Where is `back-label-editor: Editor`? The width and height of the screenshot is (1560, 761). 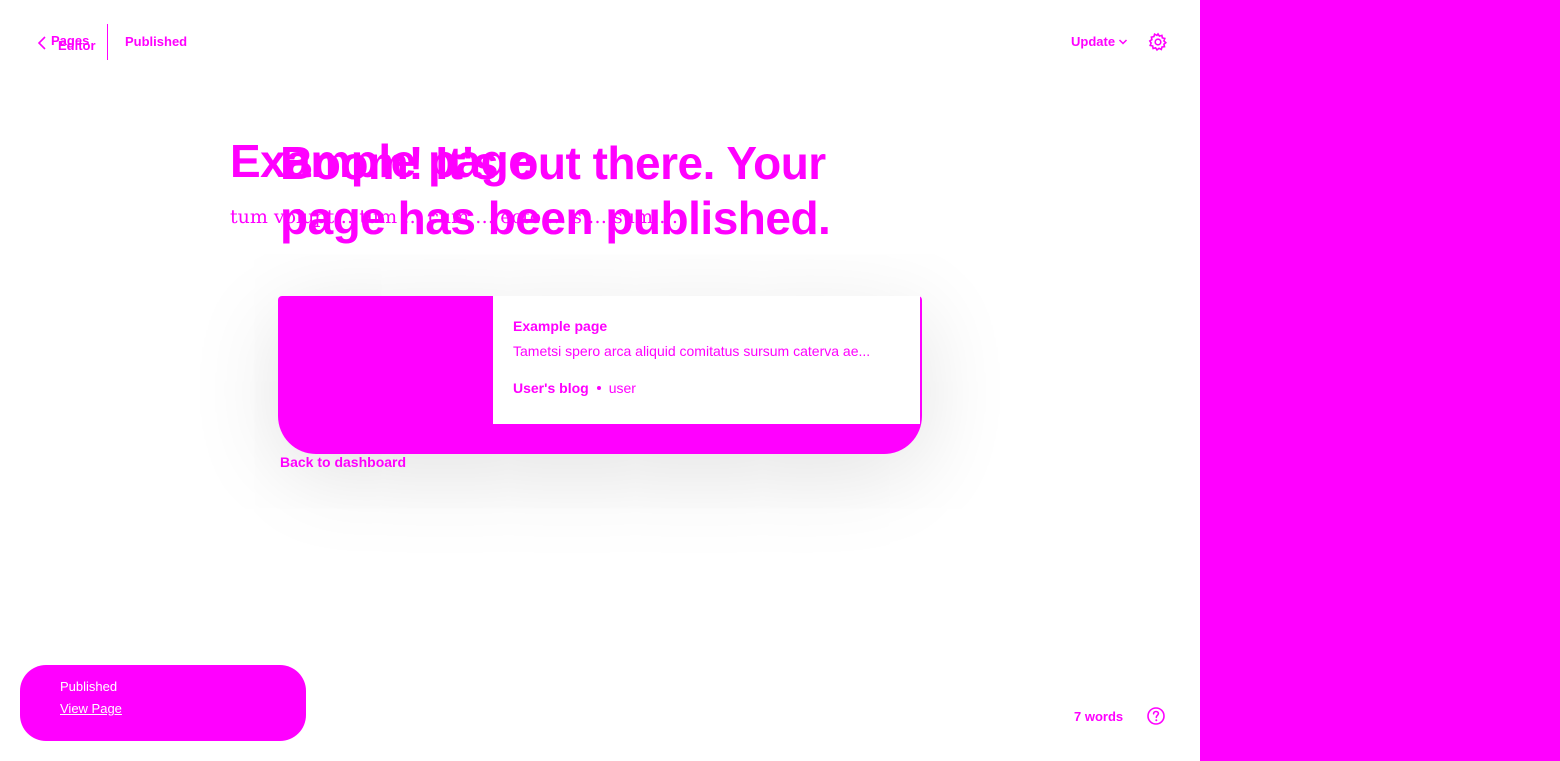 back-label-editor: Editor is located at coordinates (77, 45).